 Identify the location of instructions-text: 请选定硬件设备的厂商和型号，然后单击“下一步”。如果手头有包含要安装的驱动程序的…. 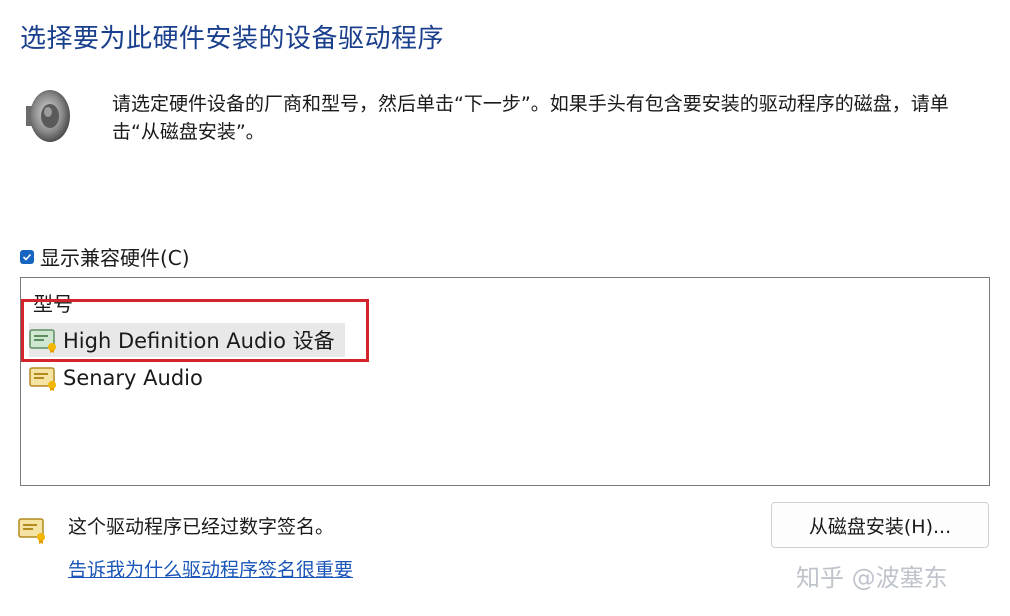
(530, 118).